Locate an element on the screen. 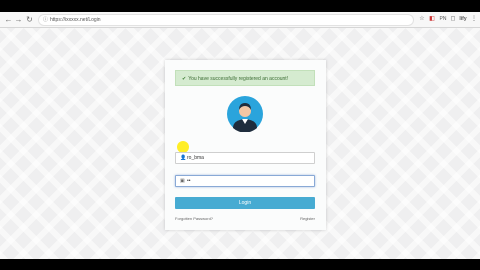 The width and height of the screenshot is (480, 270). address-bar: ⓘ https://ixxxxx.net/Login is located at coordinates (226, 20).